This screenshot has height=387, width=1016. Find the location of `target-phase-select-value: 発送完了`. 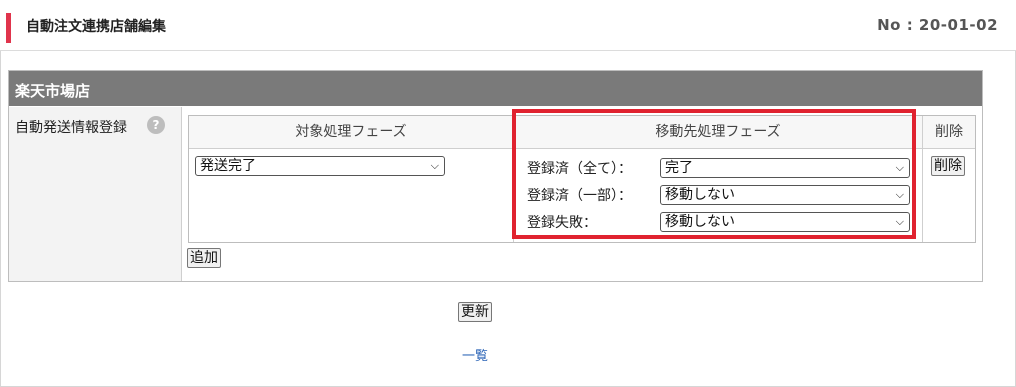

target-phase-select-value: 発送完了 is located at coordinates (228, 166).